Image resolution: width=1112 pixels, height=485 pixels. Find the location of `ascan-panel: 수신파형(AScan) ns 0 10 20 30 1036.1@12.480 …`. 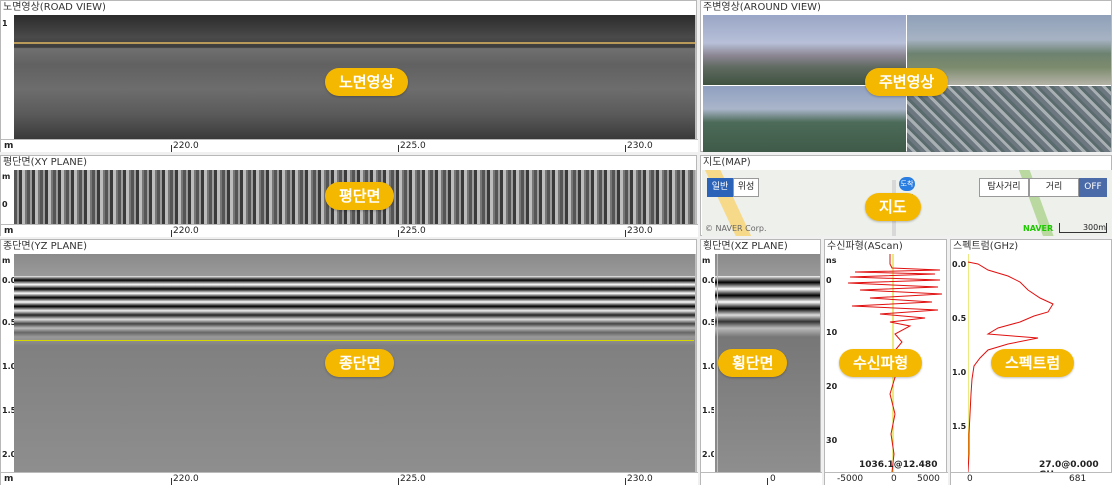

ascan-panel: 수신파형(AScan) ns 0 10 20 30 1036.1@12.480 … is located at coordinates (886, 362).